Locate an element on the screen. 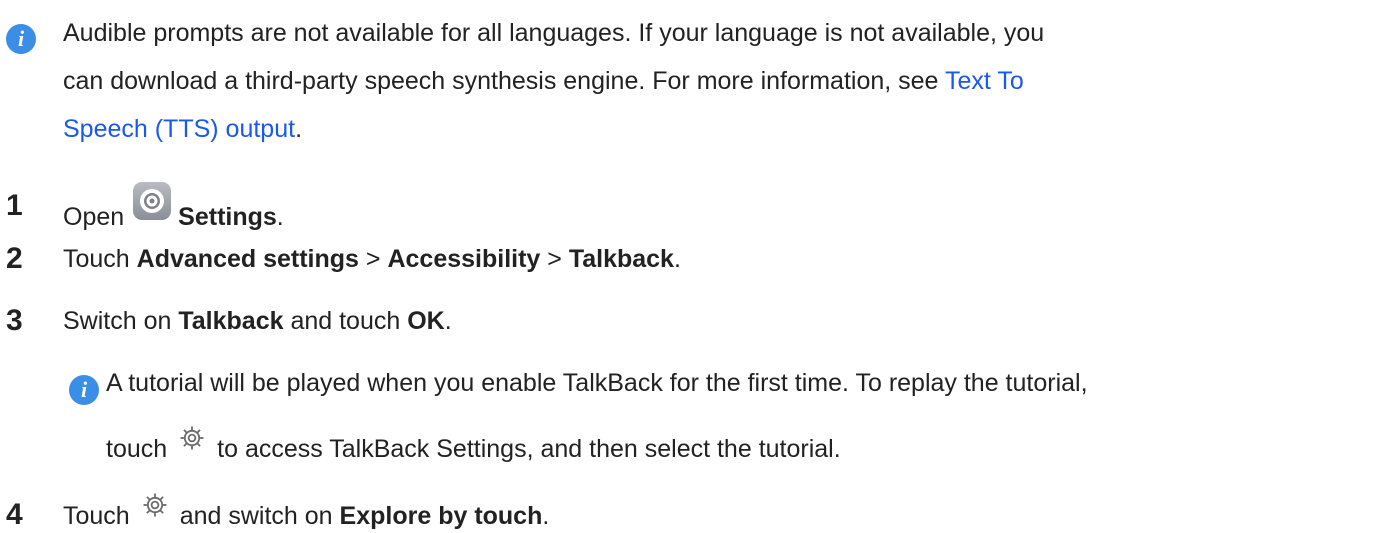 This screenshot has height=533, width=1384. note-line: Speech (TTS) output. is located at coordinates (182, 129).